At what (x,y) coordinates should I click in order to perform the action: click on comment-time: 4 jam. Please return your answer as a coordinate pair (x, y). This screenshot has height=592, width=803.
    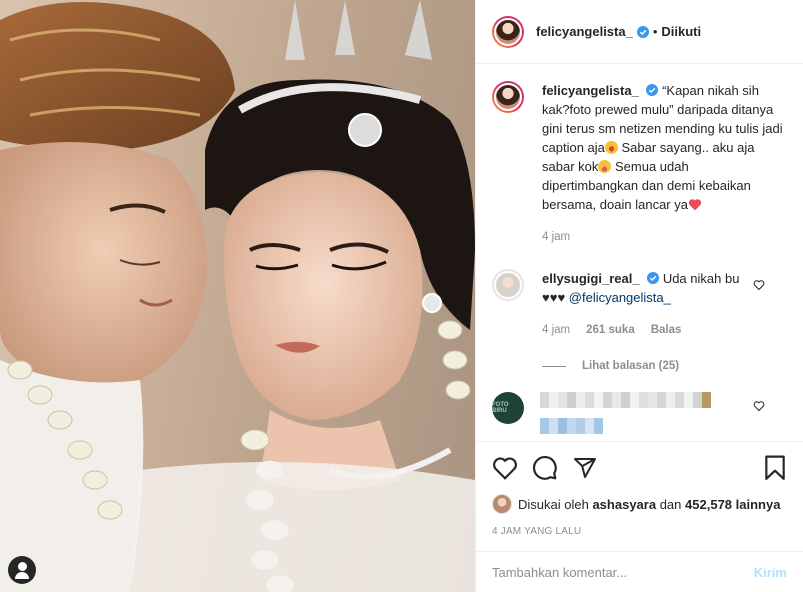
    Looking at the image, I should click on (556, 330).